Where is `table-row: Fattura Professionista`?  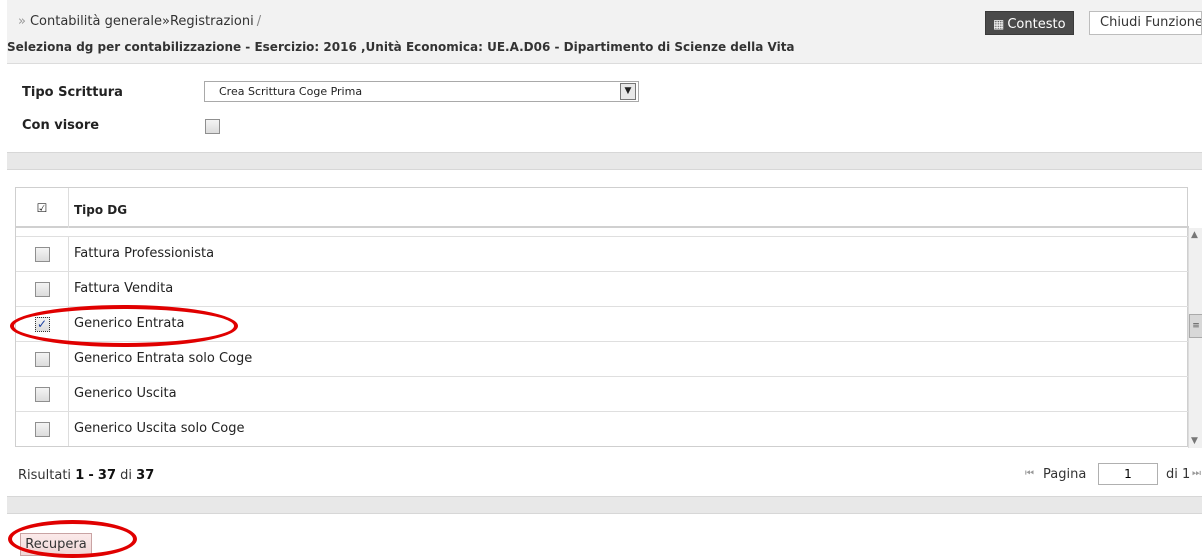
table-row: Fattura Professionista is located at coordinates (602, 253).